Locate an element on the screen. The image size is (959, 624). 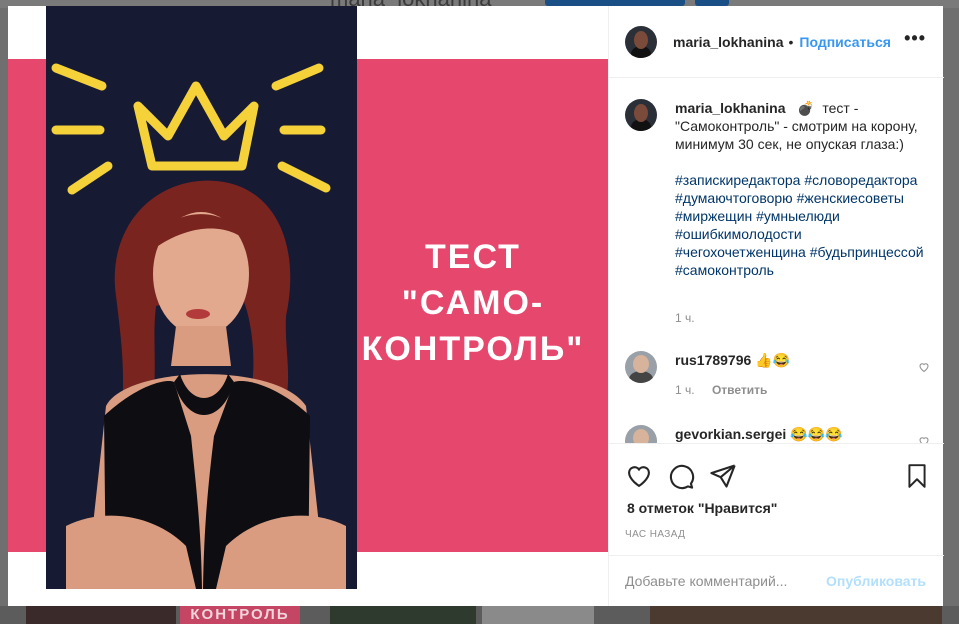
more-horizontal-icon: ••• is located at coordinates (915, 38).